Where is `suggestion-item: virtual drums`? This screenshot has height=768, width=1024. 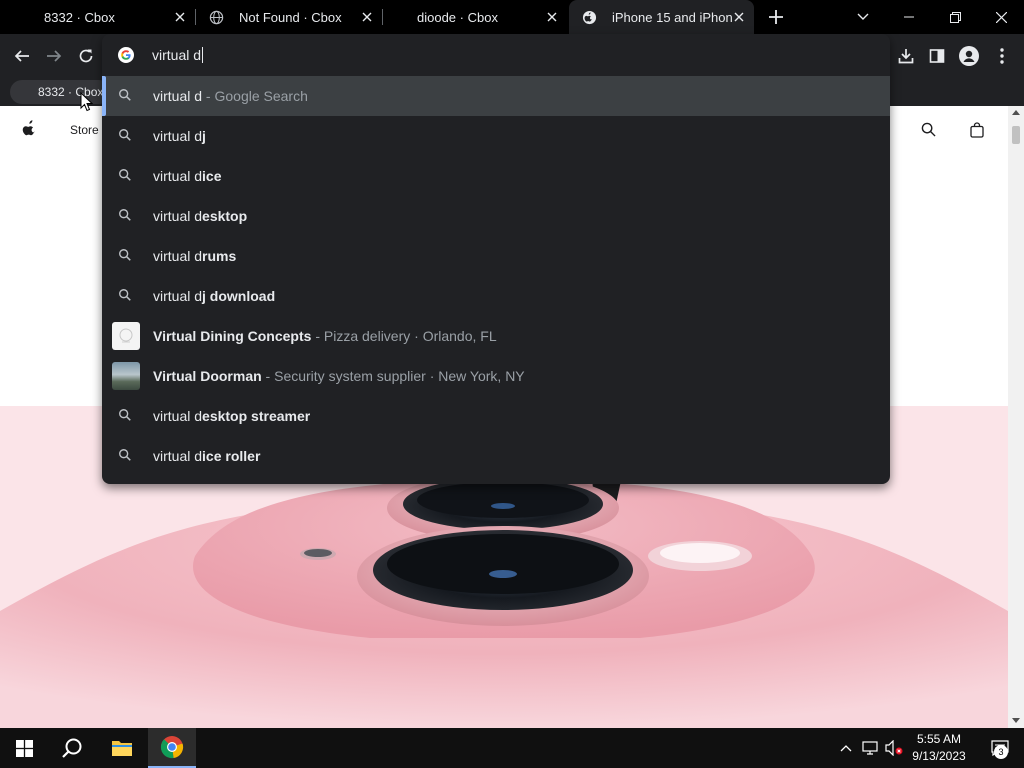 suggestion-item: virtual drums is located at coordinates (496, 256).